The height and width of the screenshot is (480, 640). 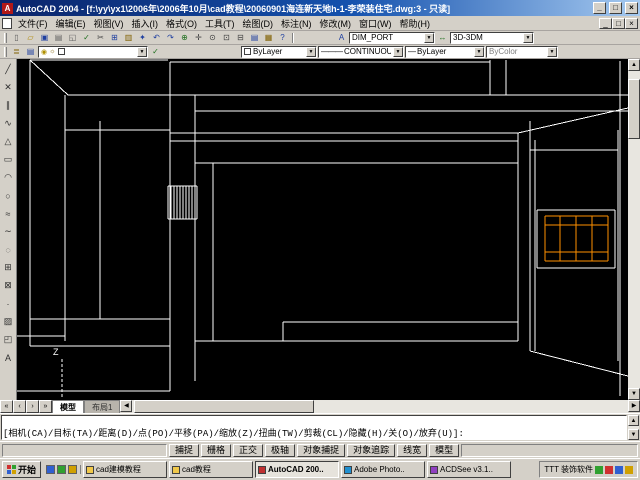 I want to click on zoom-window-icon: ⊡, so click(x=226, y=37).